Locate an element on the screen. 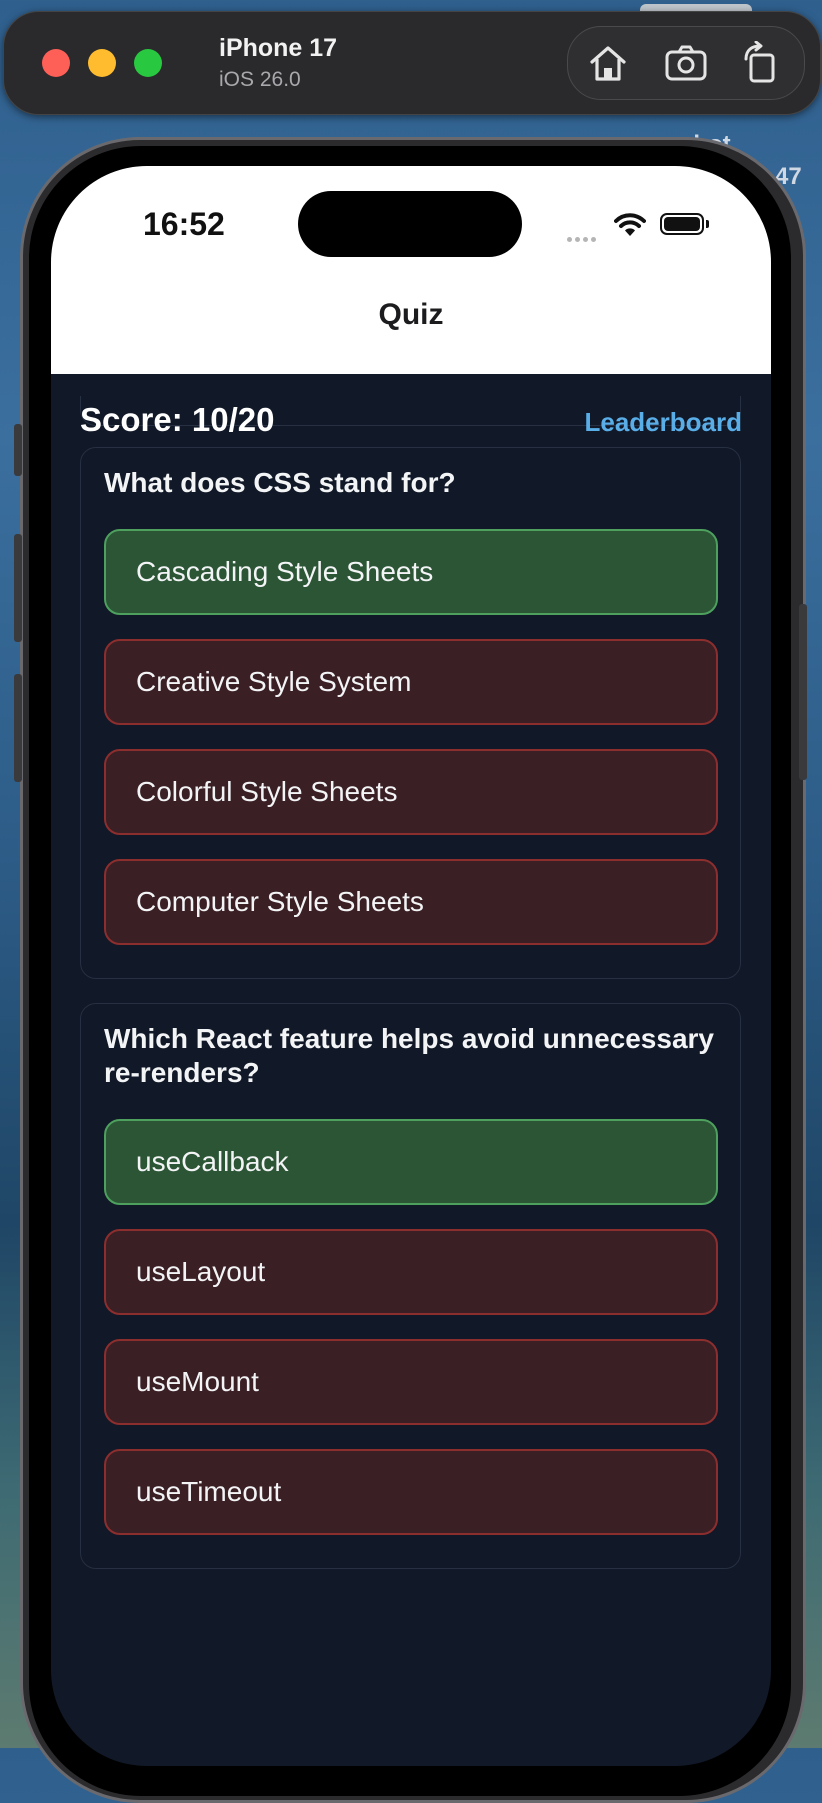 The image size is (822, 1803). power-button is located at coordinates (803, 692).